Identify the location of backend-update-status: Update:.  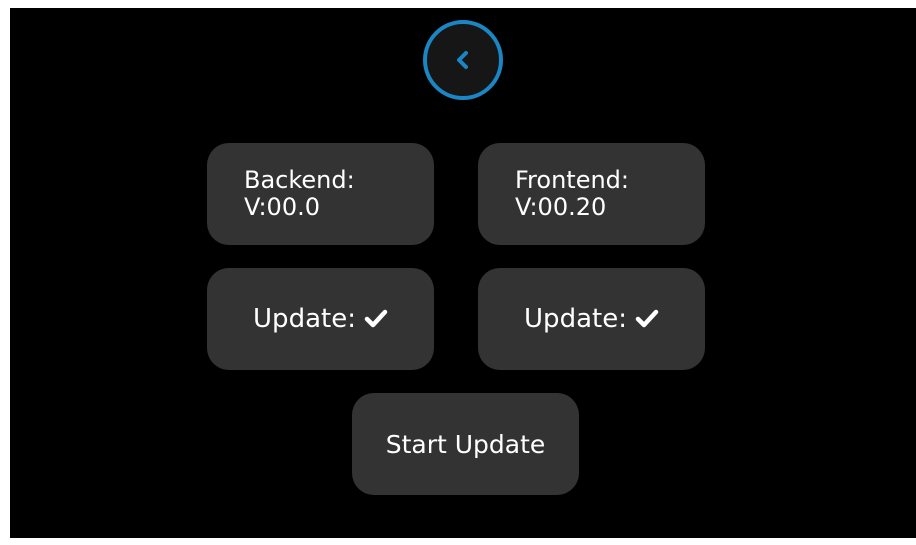
(320, 319).